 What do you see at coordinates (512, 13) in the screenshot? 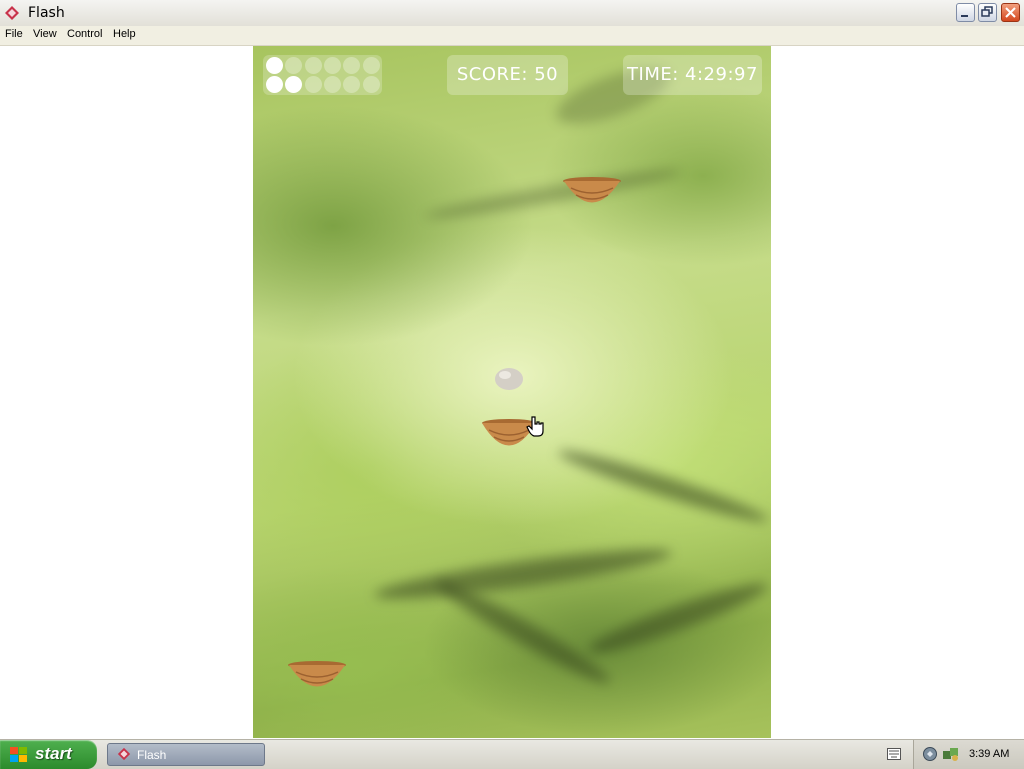
I see `title-bar: Flash` at bounding box center [512, 13].